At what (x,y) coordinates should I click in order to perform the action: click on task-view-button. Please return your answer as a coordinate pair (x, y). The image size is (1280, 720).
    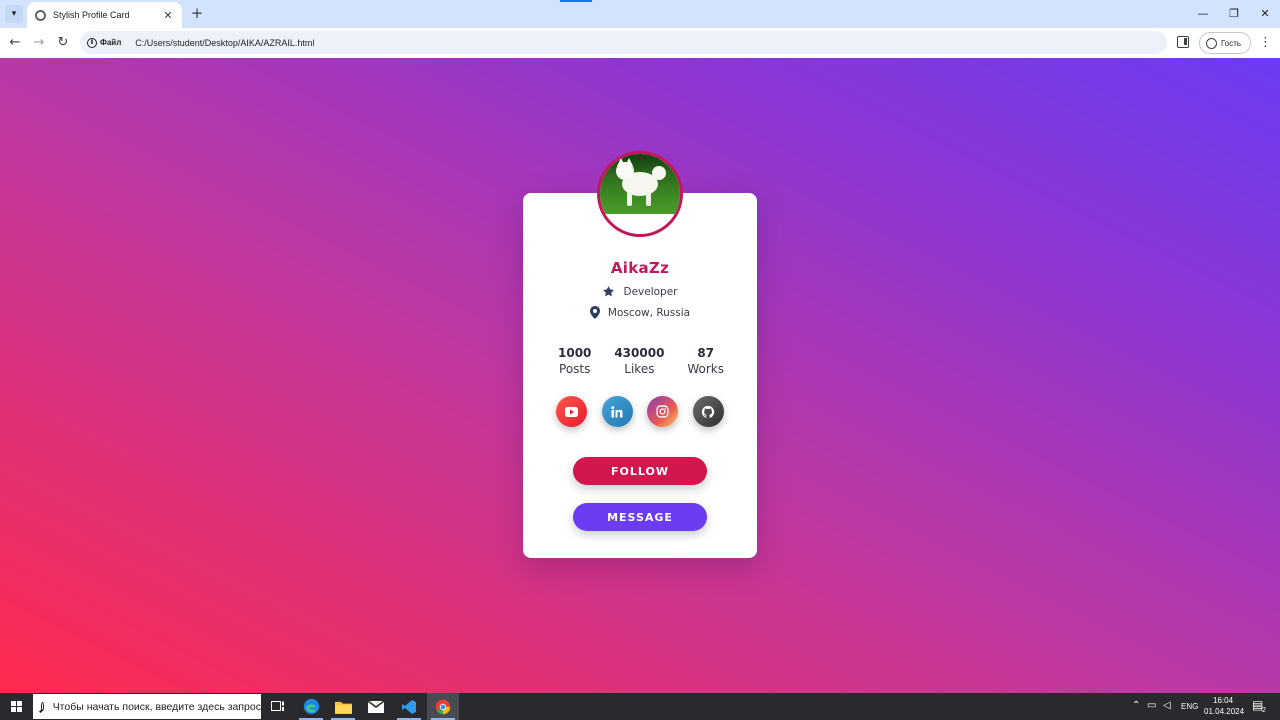
    Looking at the image, I should click on (278, 706).